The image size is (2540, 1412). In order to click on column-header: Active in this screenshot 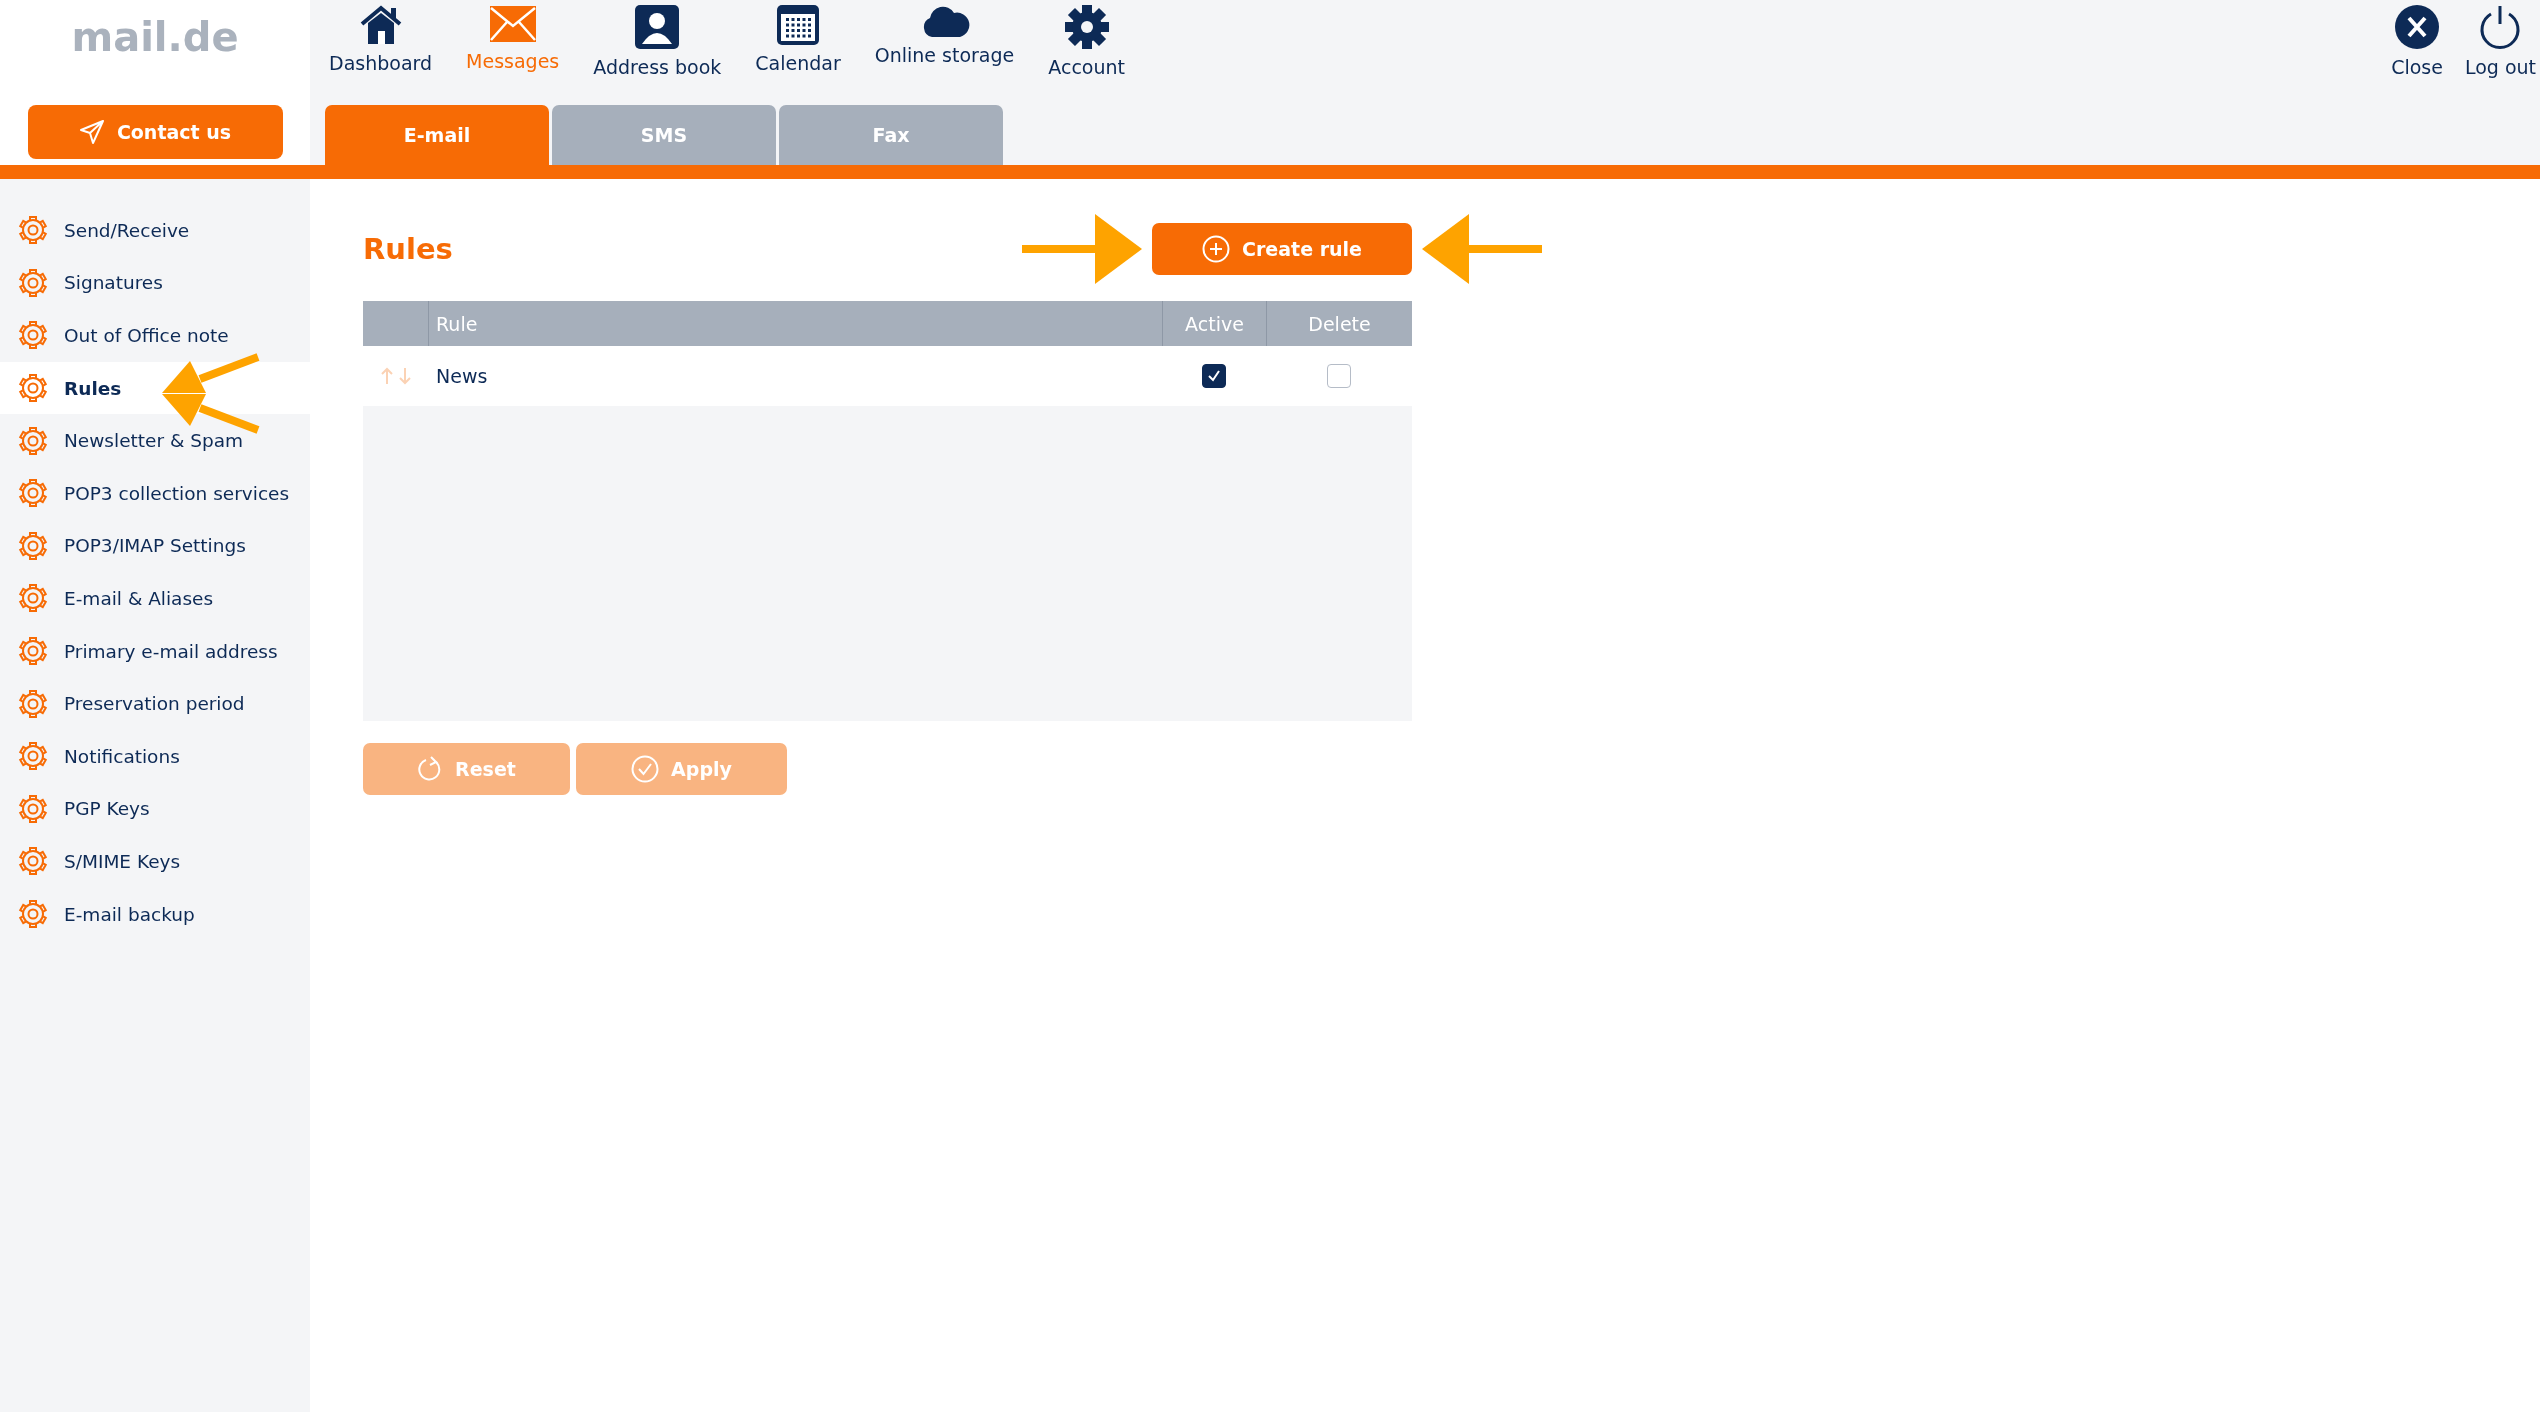, I will do `click(1214, 323)`.